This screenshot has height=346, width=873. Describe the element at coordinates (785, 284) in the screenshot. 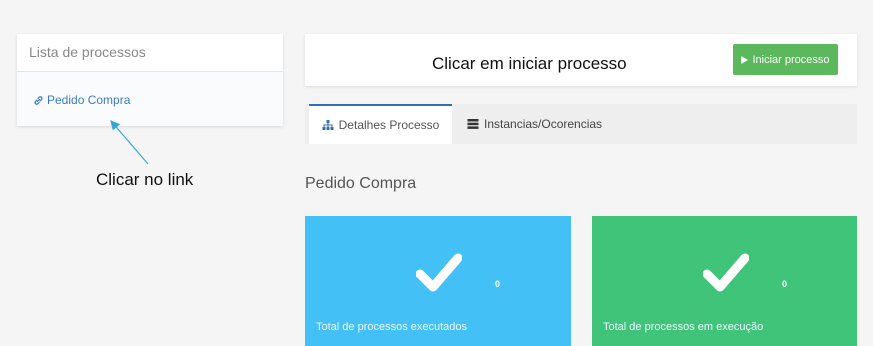

I see `stat-count-running: 0` at that location.